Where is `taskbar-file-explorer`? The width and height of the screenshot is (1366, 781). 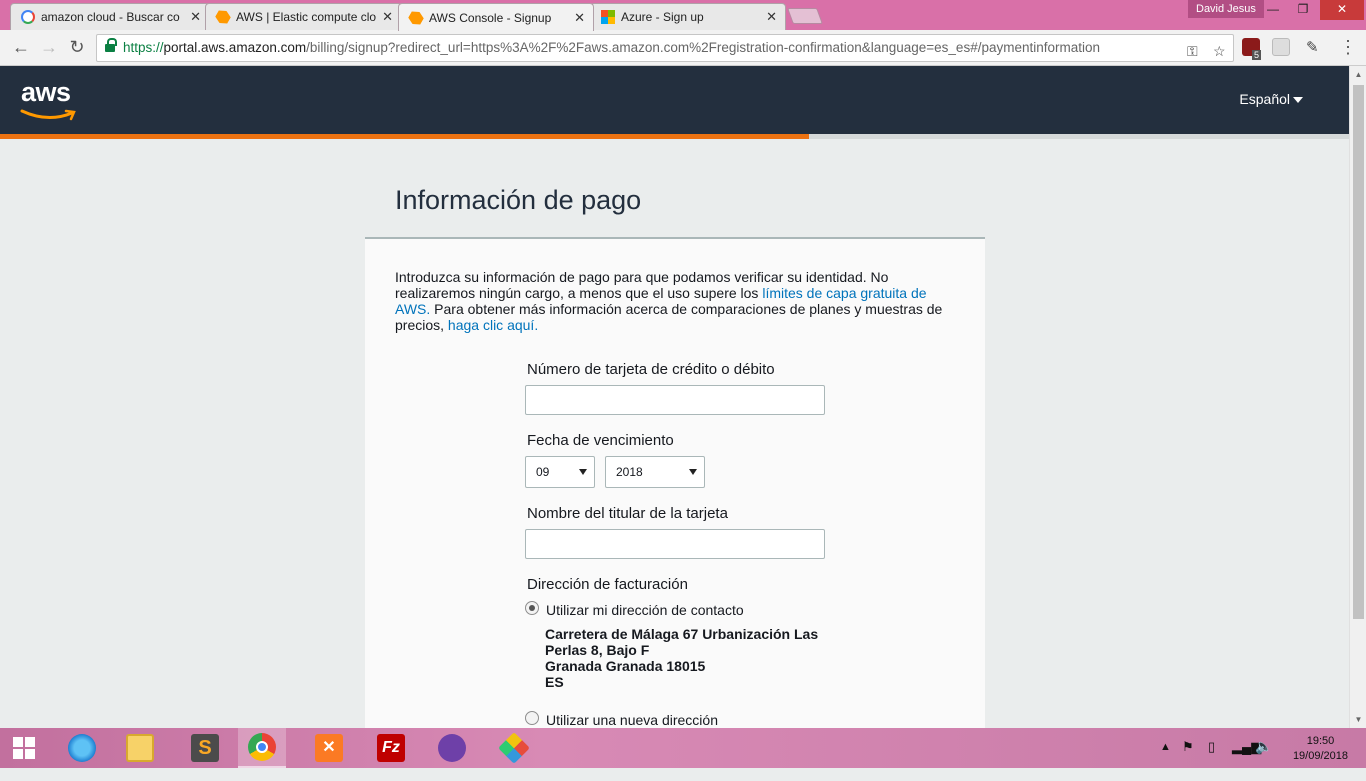 taskbar-file-explorer is located at coordinates (140, 748).